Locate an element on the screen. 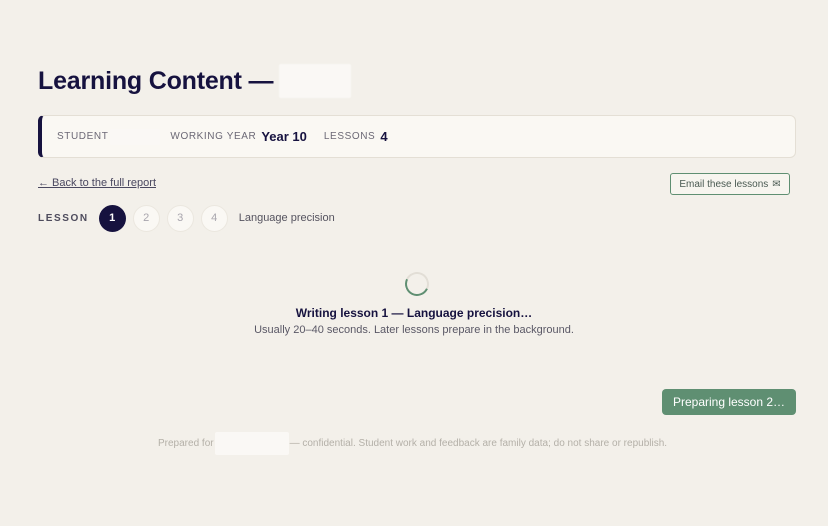  email-lessons-label: Email these lessons is located at coordinates (724, 184).